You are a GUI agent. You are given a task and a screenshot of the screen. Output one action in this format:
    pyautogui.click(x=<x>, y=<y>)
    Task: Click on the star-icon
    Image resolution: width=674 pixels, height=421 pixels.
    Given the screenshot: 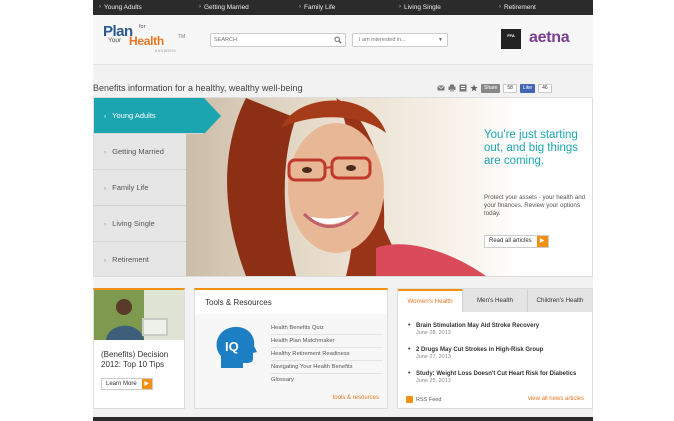 What is the action you would take?
    pyautogui.click(x=474, y=88)
    